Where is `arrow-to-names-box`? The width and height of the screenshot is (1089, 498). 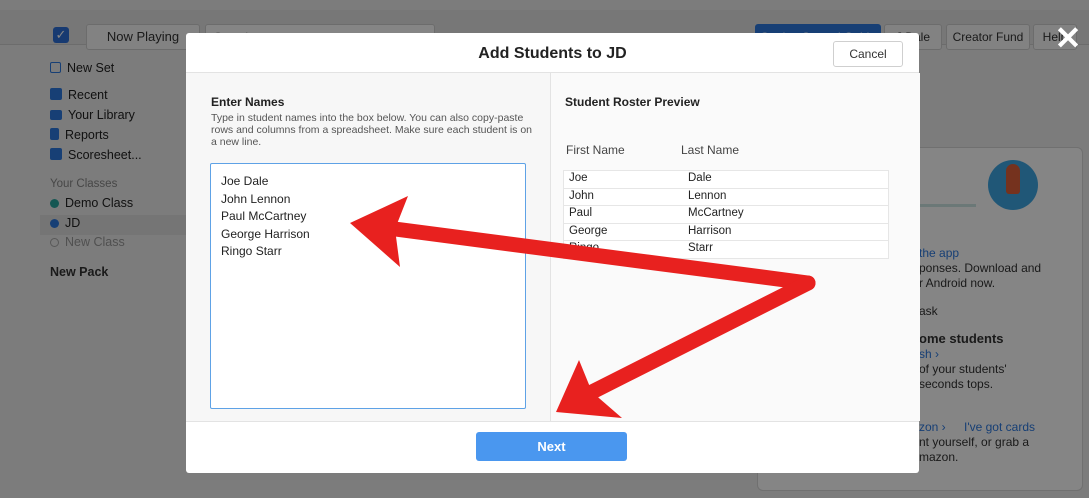 arrow-to-names-box is located at coordinates (583, 243).